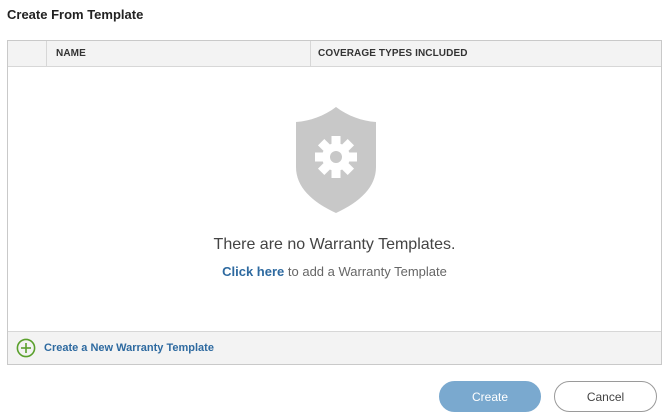 The height and width of the screenshot is (415, 670). What do you see at coordinates (310, 53) in the screenshot?
I see `column-divider` at bounding box center [310, 53].